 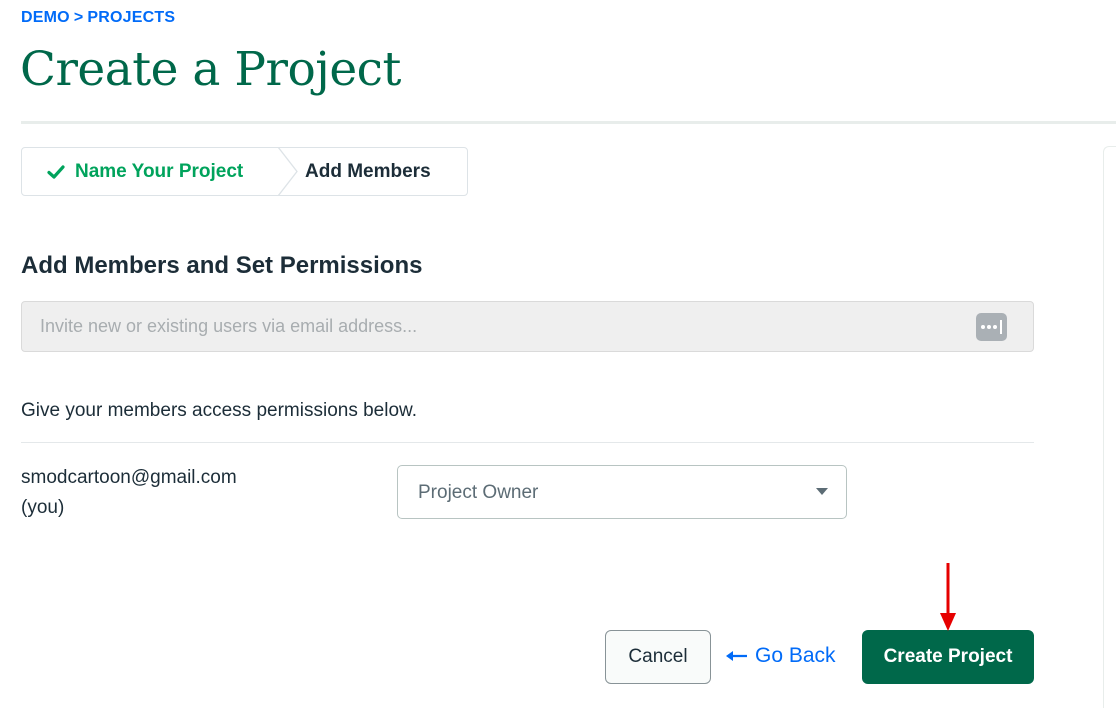 I want to click on go-back-link: Go Back, so click(x=781, y=656).